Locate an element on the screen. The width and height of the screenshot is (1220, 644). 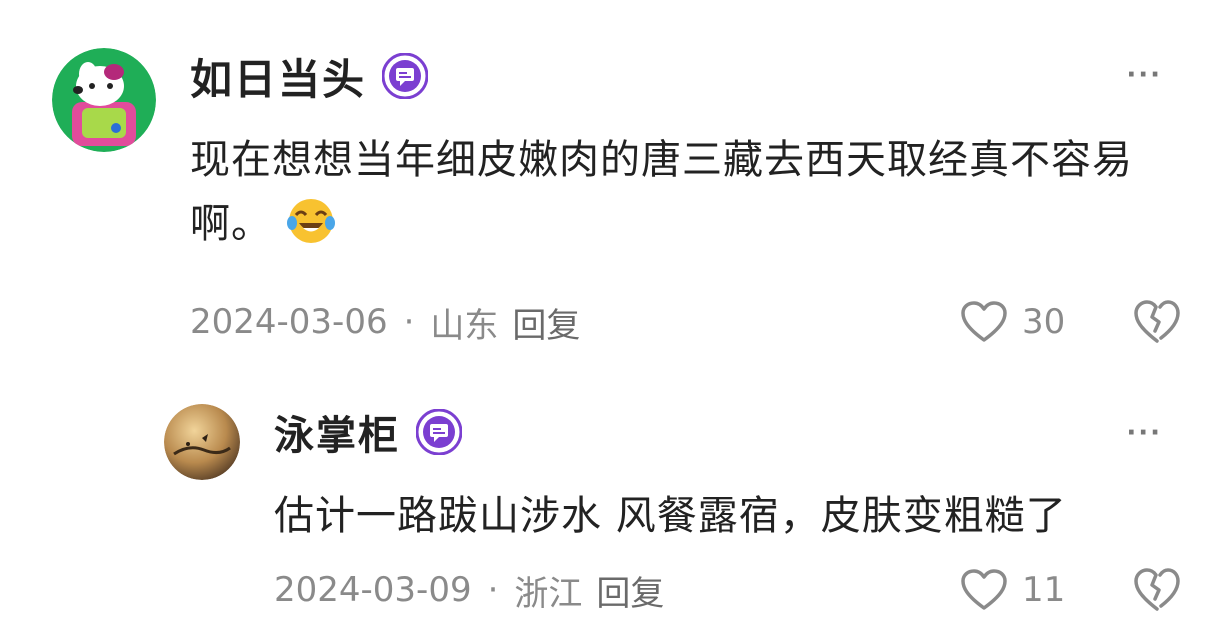
comment-actions: 30 is located at coordinates (1071, 322).